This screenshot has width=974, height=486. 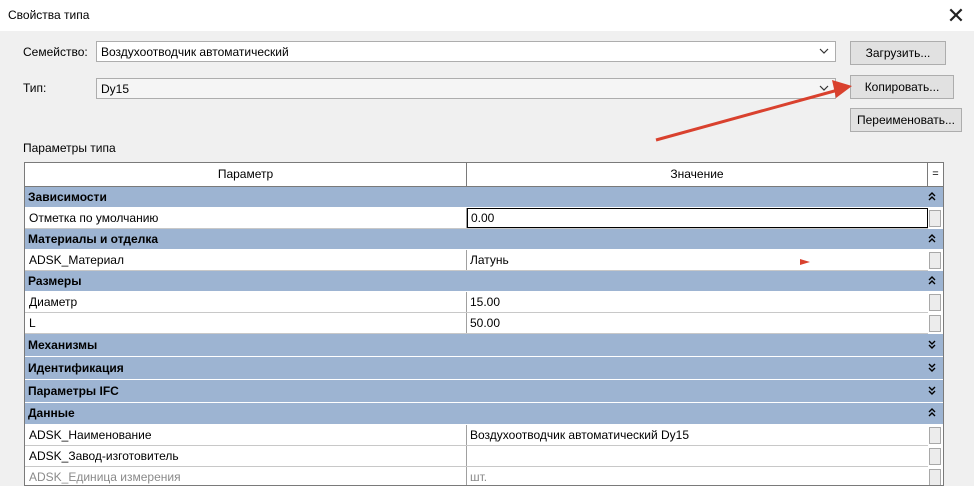 I want to click on table-row: ADSK_Завод-изготовитель, so click(x=476, y=456).